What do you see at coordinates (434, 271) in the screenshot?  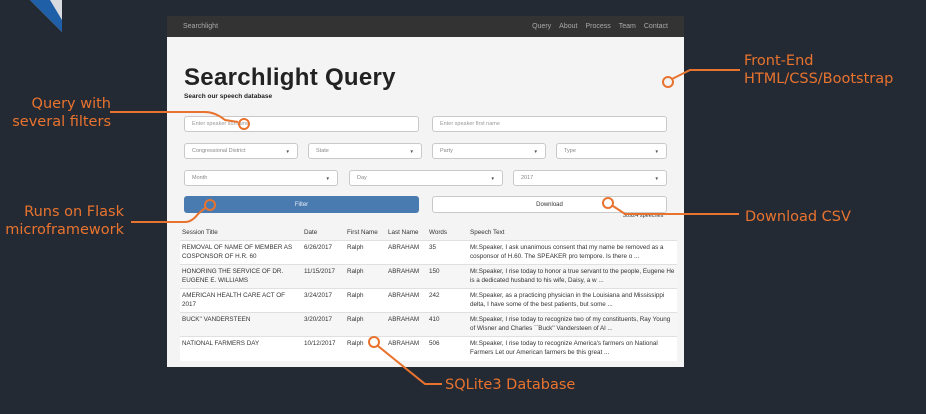 I see `cell-words: 150` at bounding box center [434, 271].